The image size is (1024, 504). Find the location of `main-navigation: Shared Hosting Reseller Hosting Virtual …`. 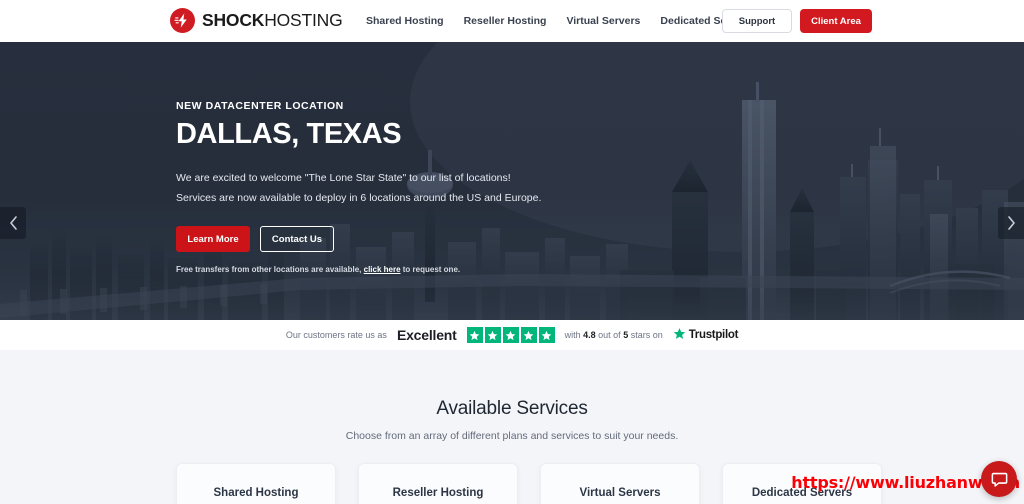

main-navigation: Shared Hosting Reseller Hosting Virtual … is located at coordinates (559, 21).